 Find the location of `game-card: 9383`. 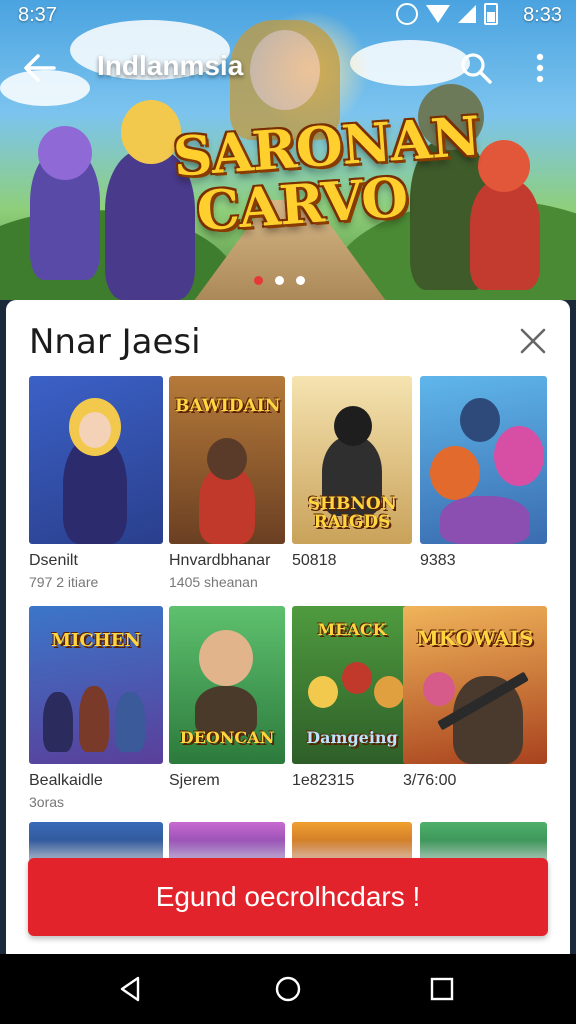

game-card: 9383 is located at coordinates (483, 473).